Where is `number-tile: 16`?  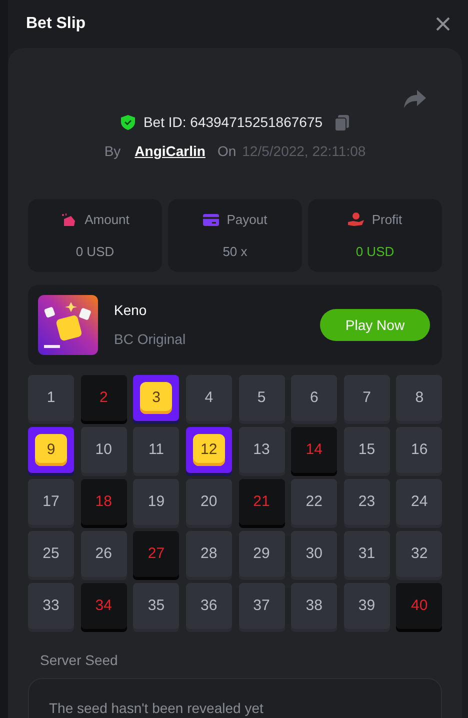
number-tile: 16 is located at coordinates (419, 450).